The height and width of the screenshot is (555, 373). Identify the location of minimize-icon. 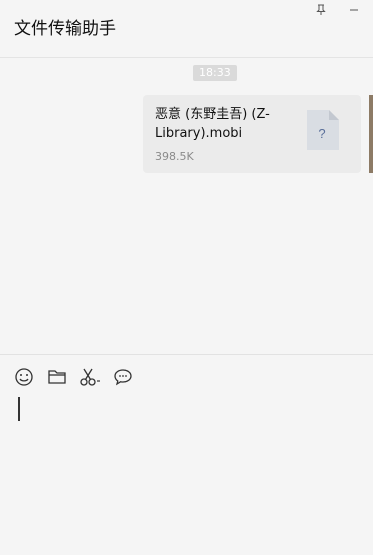
(354, 10).